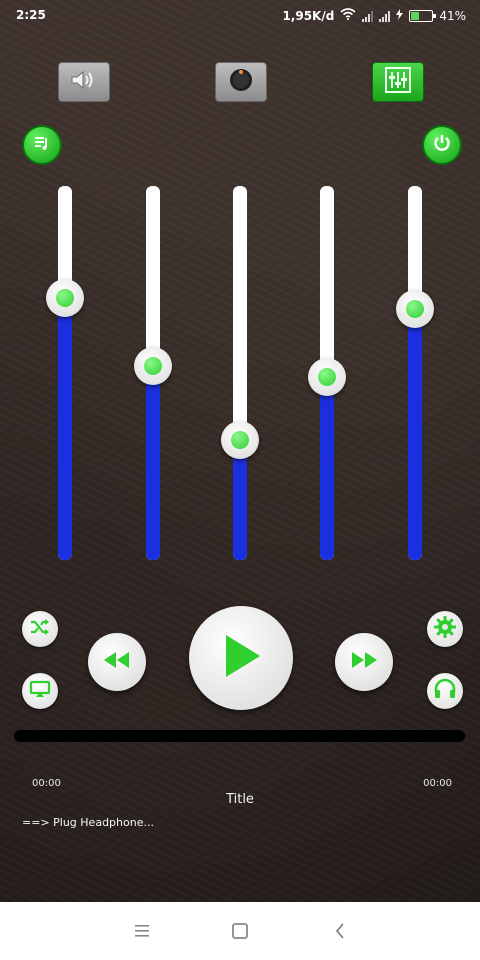  What do you see at coordinates (423, 15) in the screenshot?
I see `battery-icon` at bounding box center [423, 15].